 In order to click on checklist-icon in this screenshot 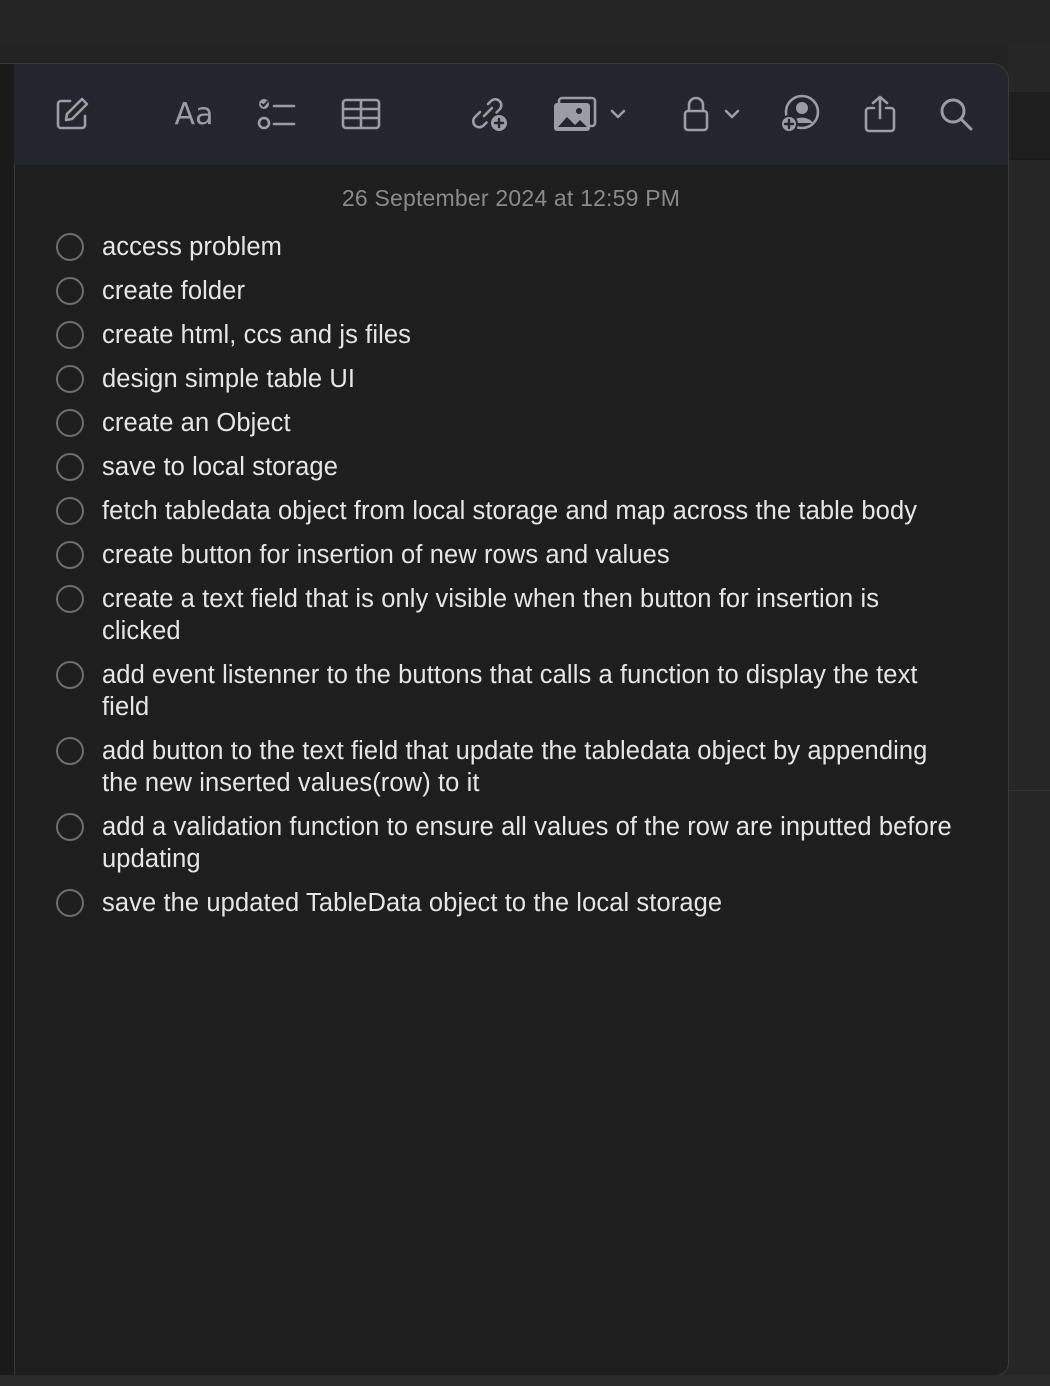, I will do `click(277, 114)`.